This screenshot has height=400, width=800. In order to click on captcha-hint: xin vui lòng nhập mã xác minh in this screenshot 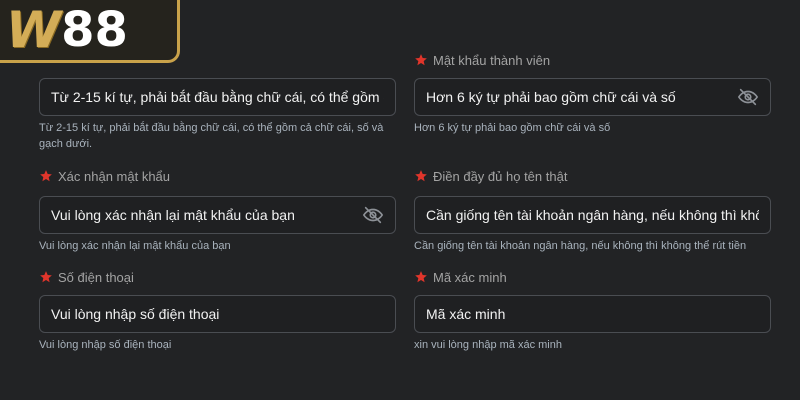, I will do `click(488, 345)`.